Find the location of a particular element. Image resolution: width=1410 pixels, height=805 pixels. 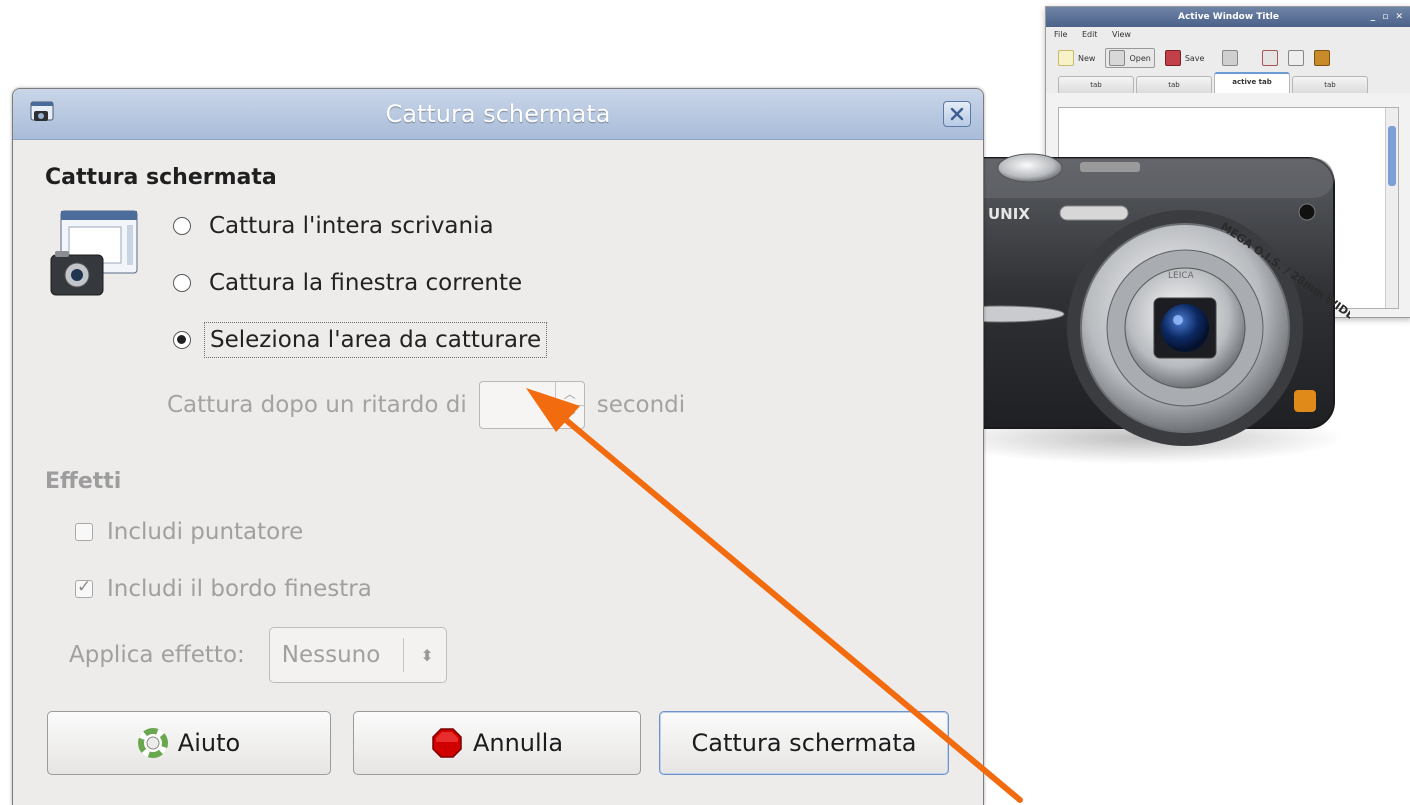

background-window-title: Active Window Title is located at coordinates (1228, 17).